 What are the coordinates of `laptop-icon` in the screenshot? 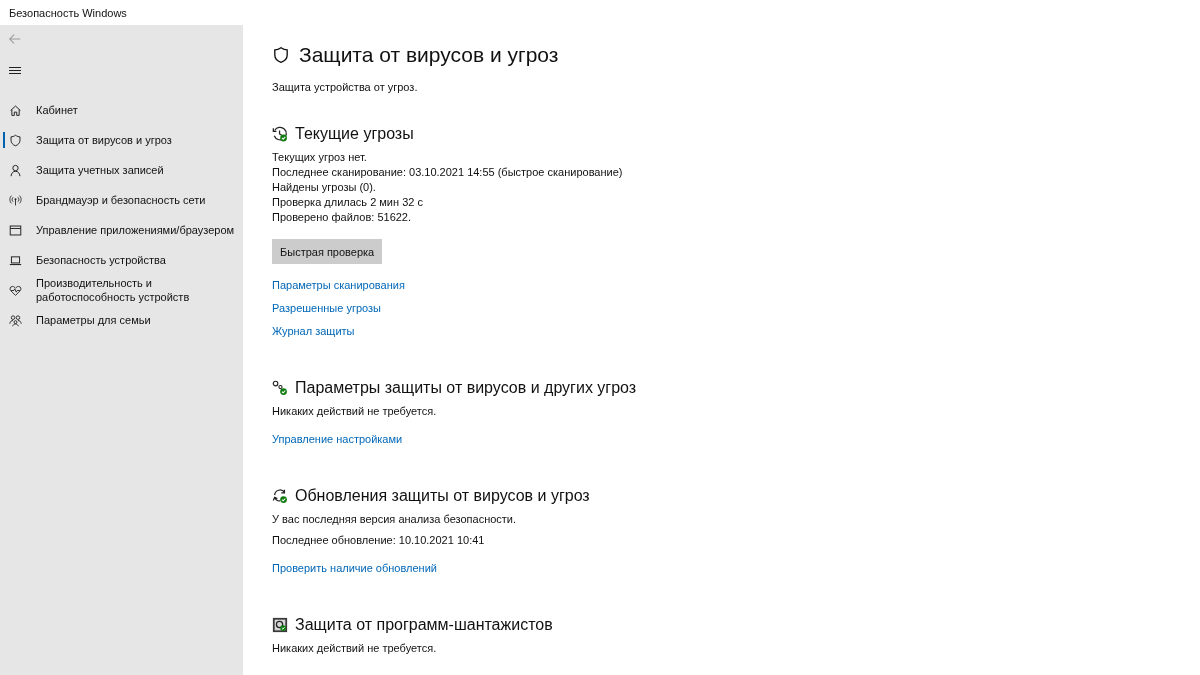 It's located at (15, 260).